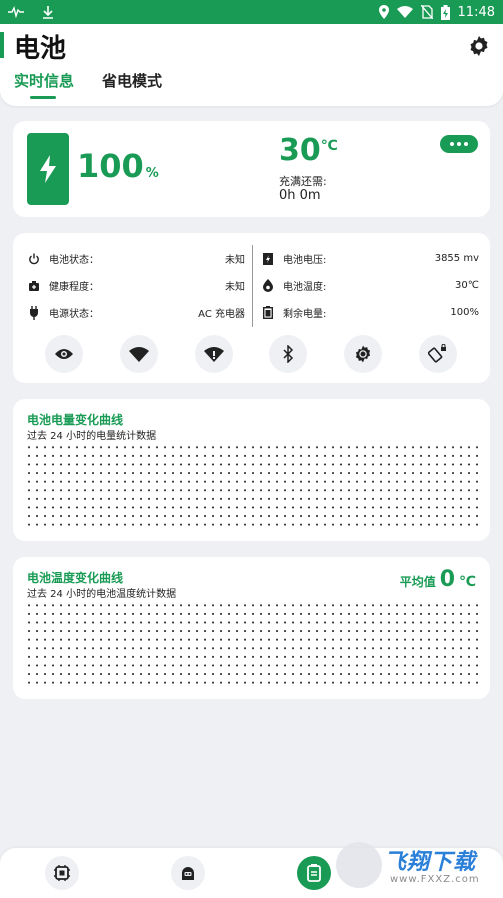 This screenshot has height=898, width=503. I want to click on chart-title: 电池温度变化曲线, so click(75, 578).